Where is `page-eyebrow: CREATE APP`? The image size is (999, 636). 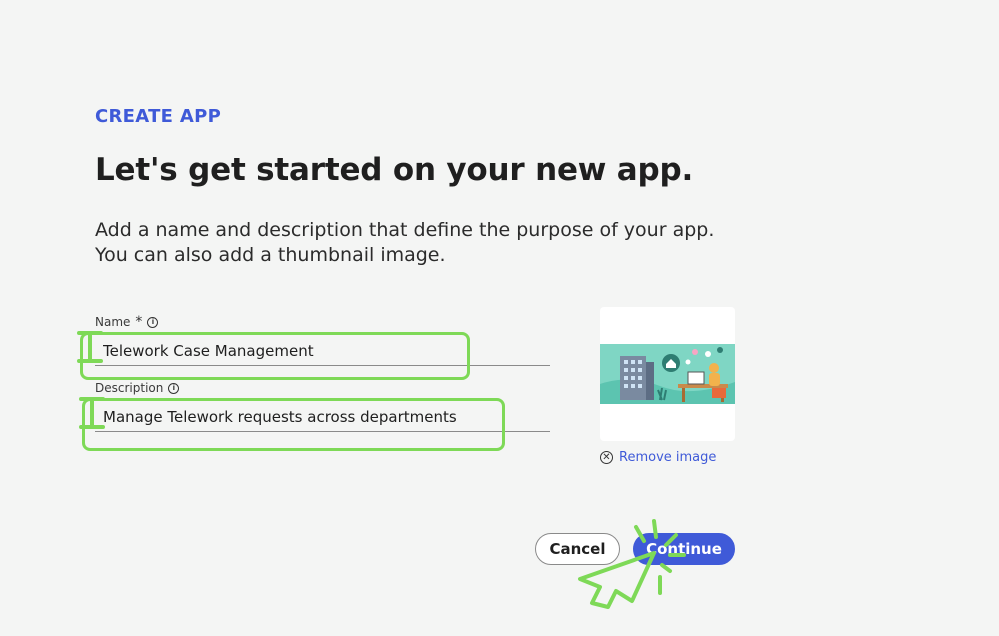 page-eyebrow: CREATE APP is located at coordinates (158, 116).